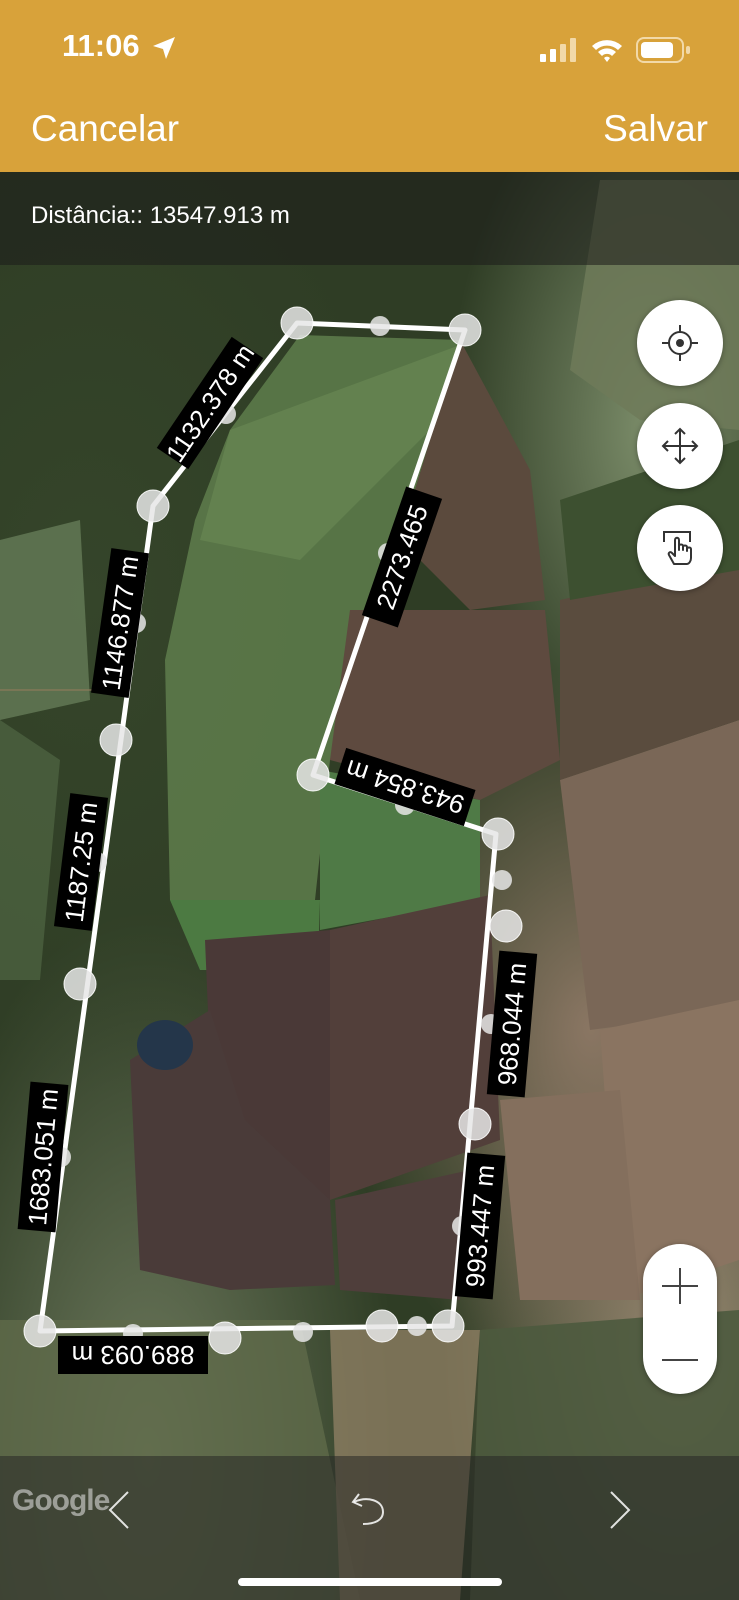 The height and width of the screenshot is (1600, 739). I want to click on zoom-in-button, so click(680, 1281).